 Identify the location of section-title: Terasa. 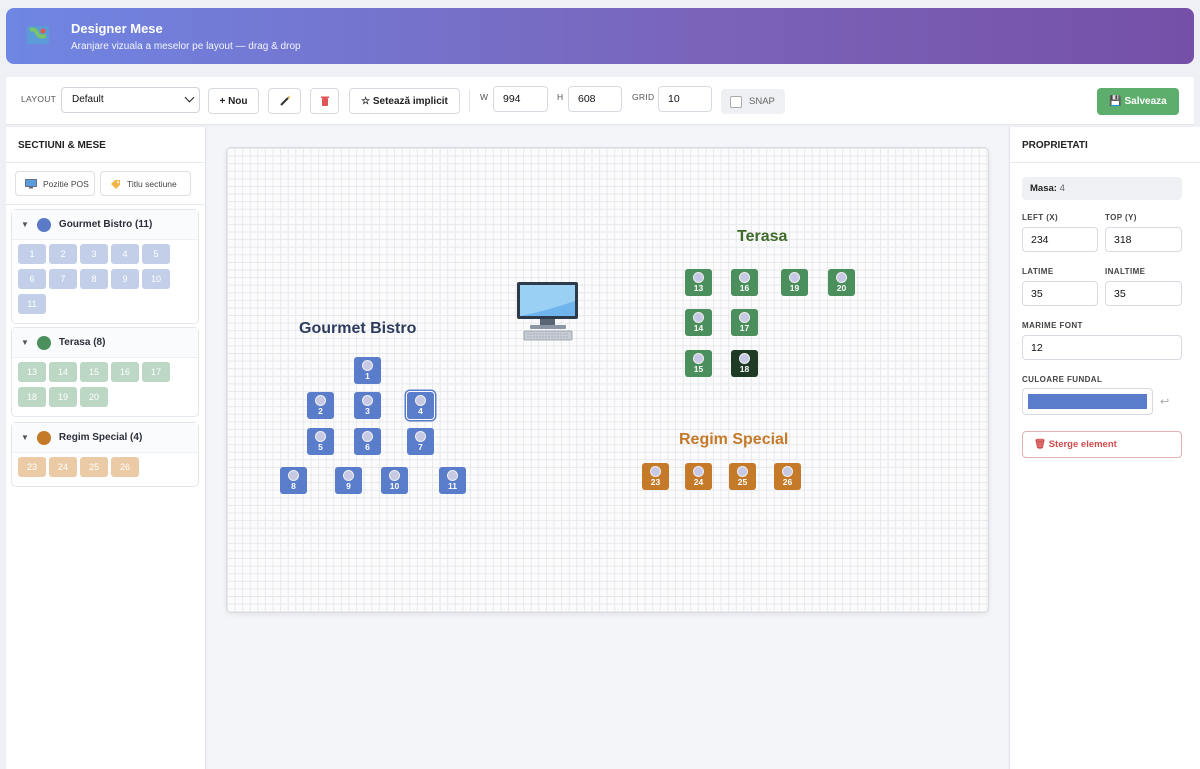
(762, 237).